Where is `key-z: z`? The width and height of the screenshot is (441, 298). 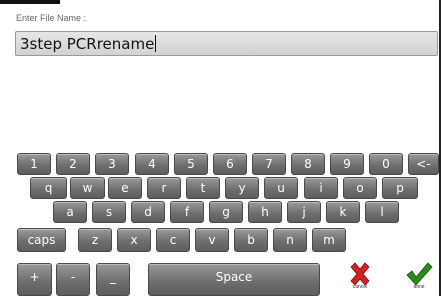
key-z: z is located at coordinates (95, 240).